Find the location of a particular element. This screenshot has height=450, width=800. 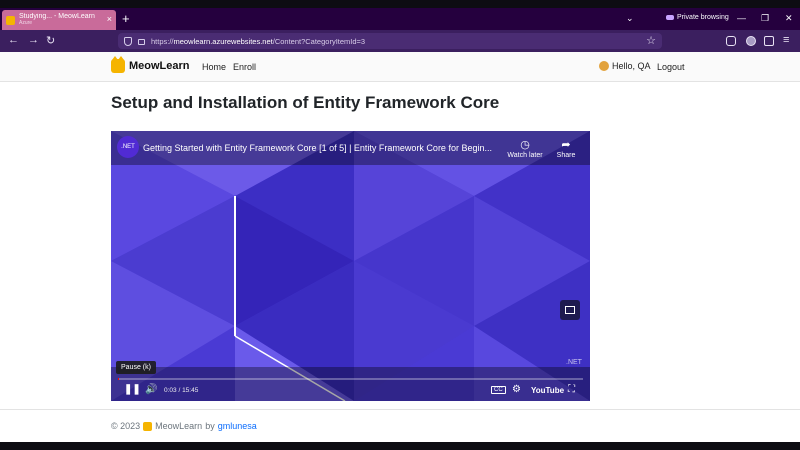

brand-link: MeowLearn is located at coordinates (150, 64).